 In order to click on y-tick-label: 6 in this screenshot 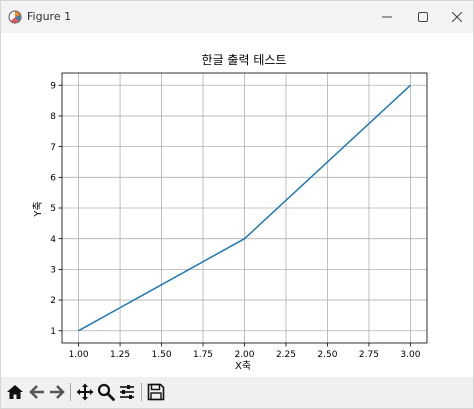, I will do `click(53, 179)`.